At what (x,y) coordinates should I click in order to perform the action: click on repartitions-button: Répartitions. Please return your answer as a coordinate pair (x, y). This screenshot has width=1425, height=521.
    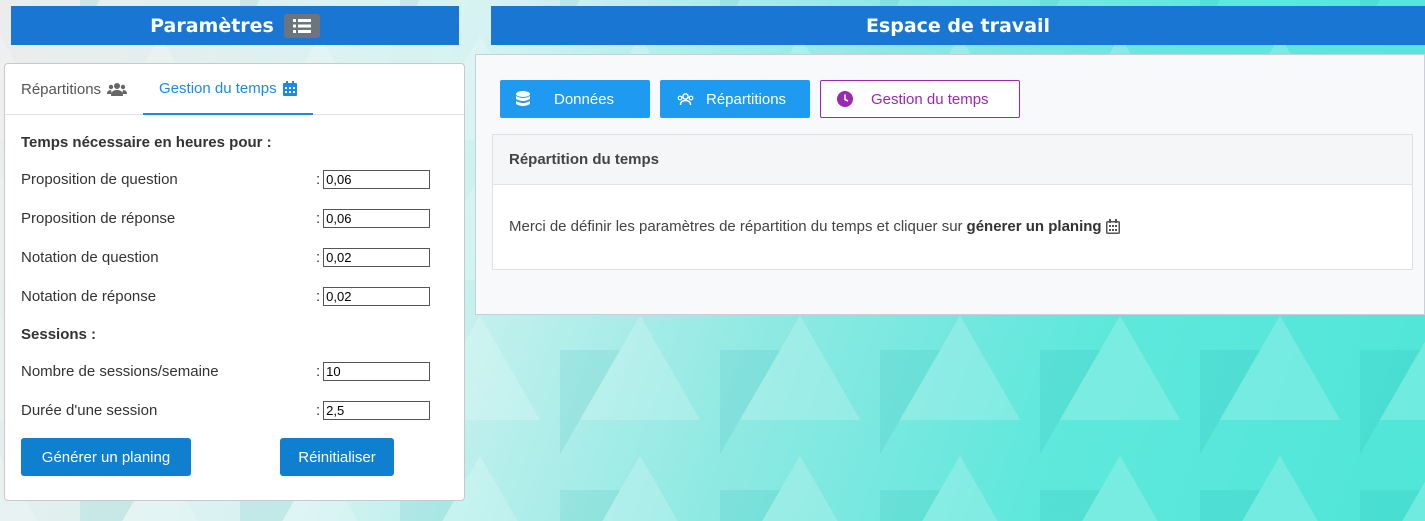
    Looking at the image, I should click on (735, 99).